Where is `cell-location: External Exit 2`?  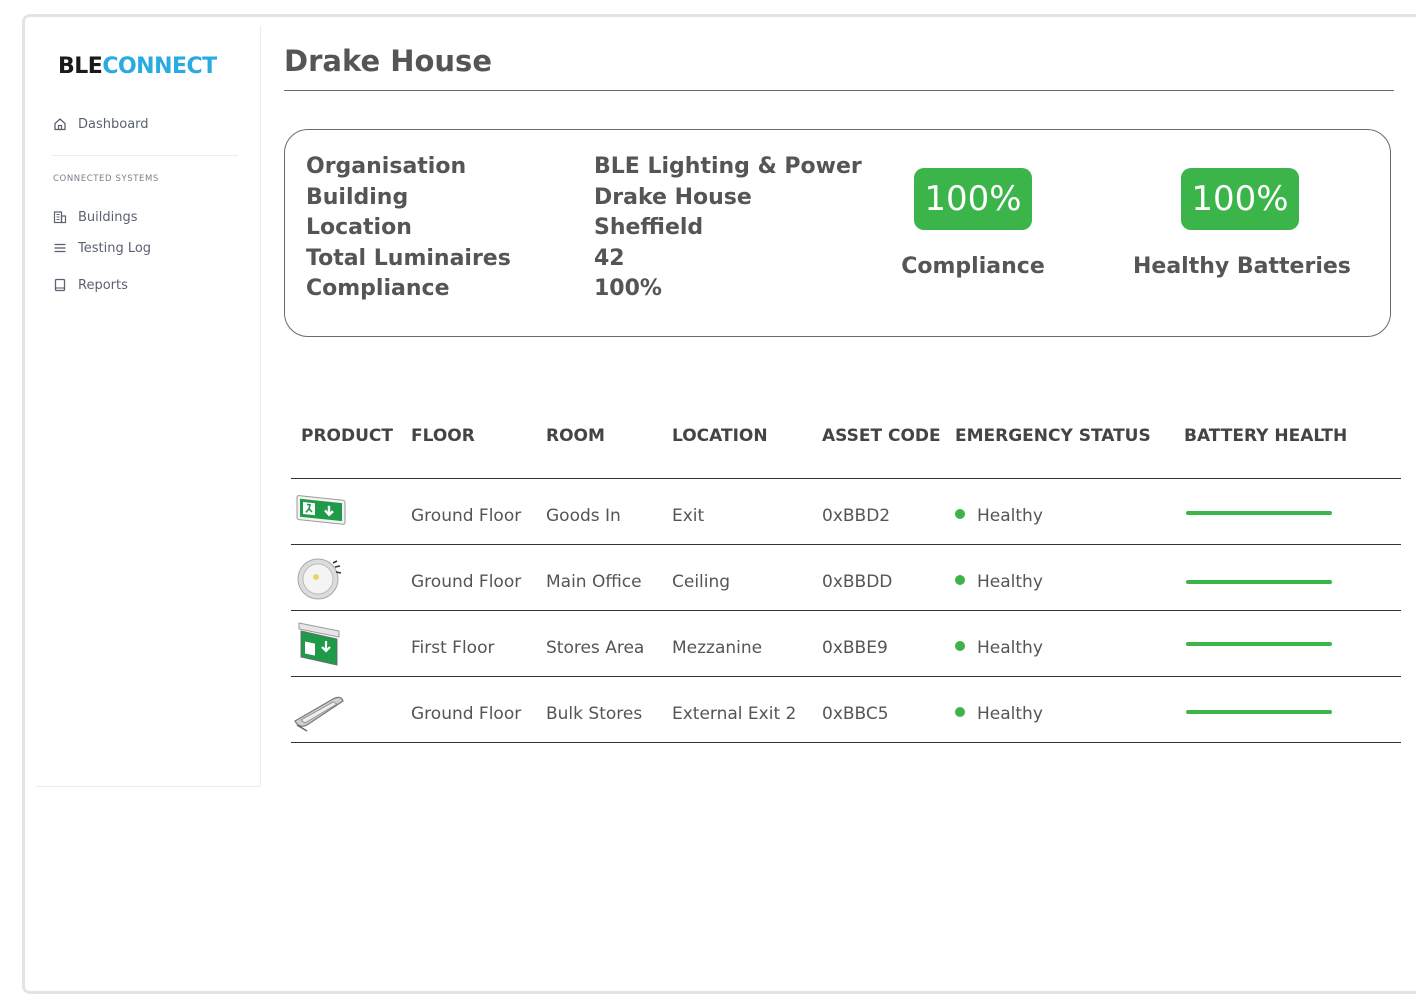 cell-location: External Exit 2 is located at coordinates (734, 714).